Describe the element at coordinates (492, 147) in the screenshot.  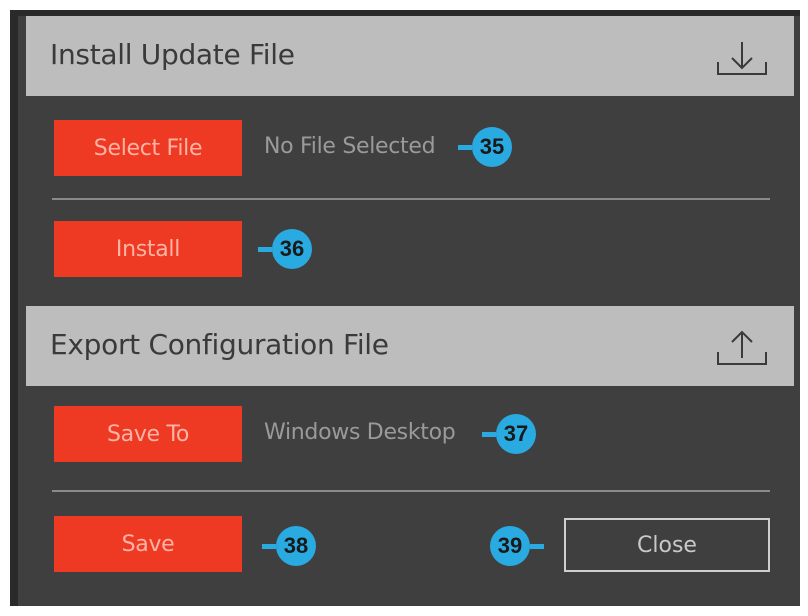
I see `callout-badge-35: 35` at that location.